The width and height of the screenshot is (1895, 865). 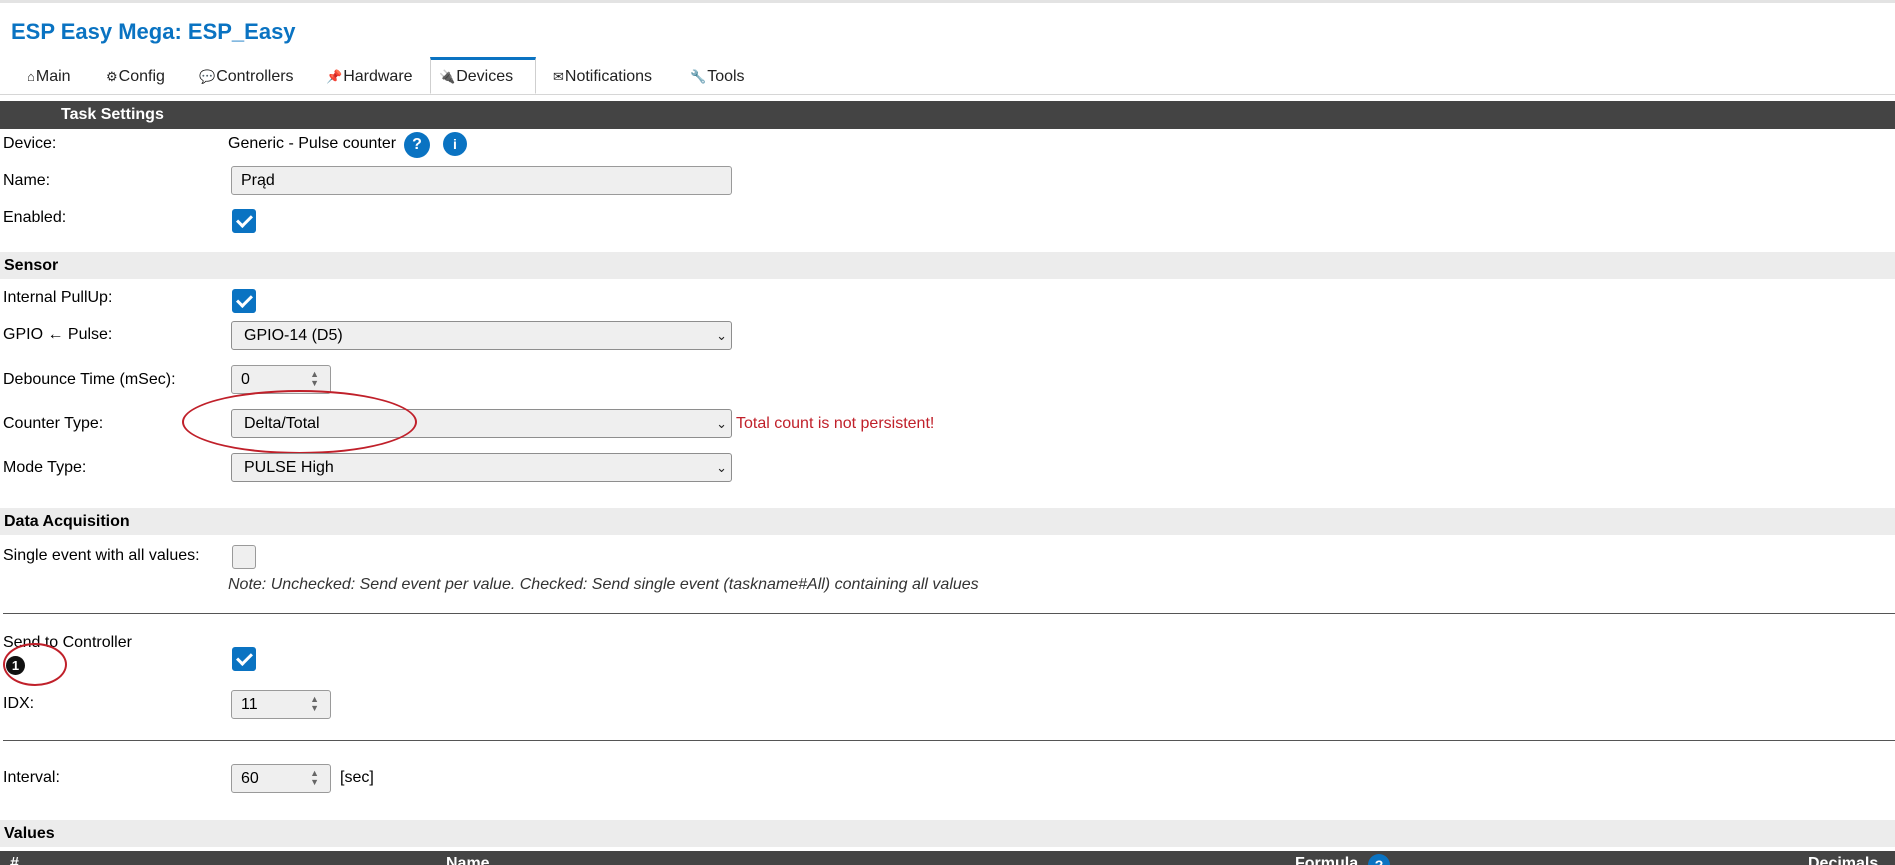 What do you see at coordinates (312, 143) in the screenshot?
I see `device-value: Generic - Pulse counter` at bounding box center [312, 143].